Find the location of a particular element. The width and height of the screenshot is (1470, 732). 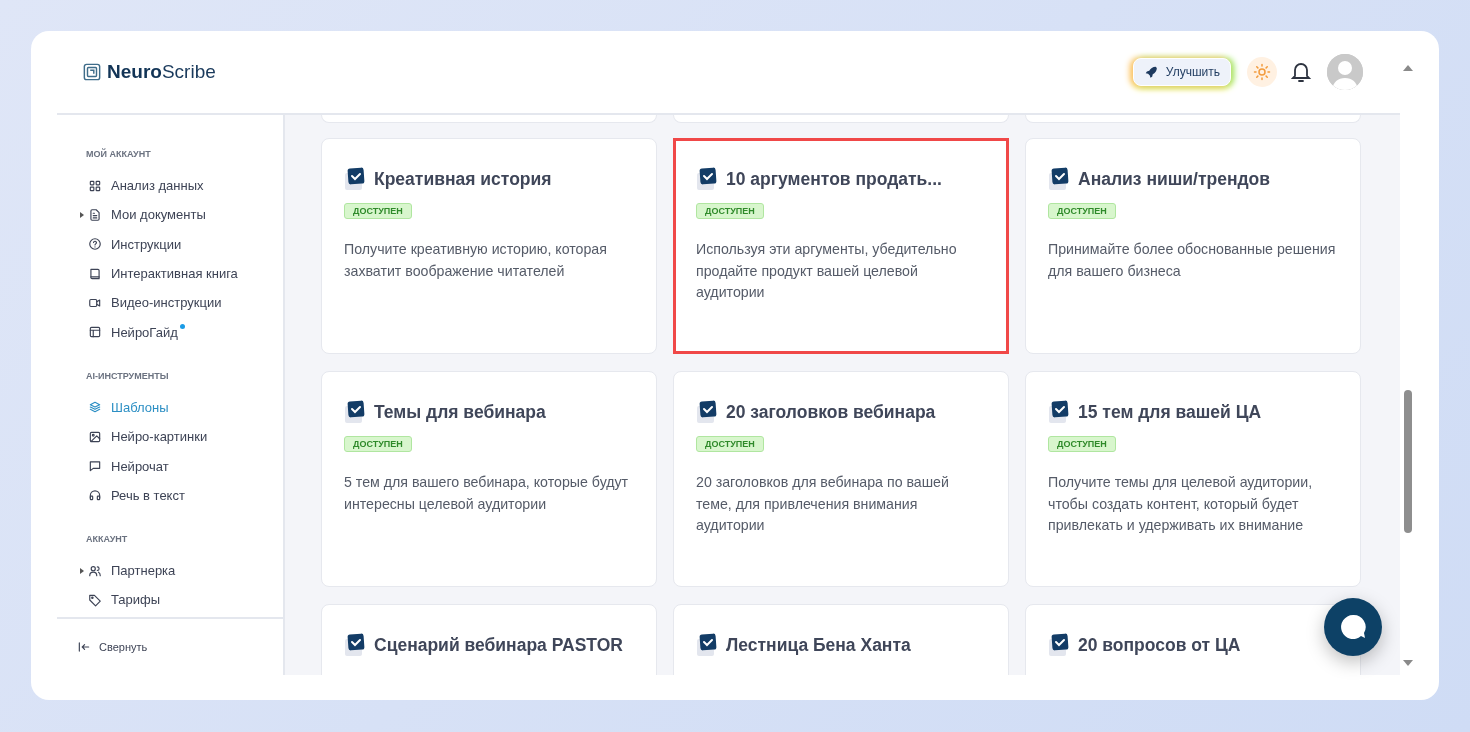

rocket-icon is located at coordinates (1150, 72).